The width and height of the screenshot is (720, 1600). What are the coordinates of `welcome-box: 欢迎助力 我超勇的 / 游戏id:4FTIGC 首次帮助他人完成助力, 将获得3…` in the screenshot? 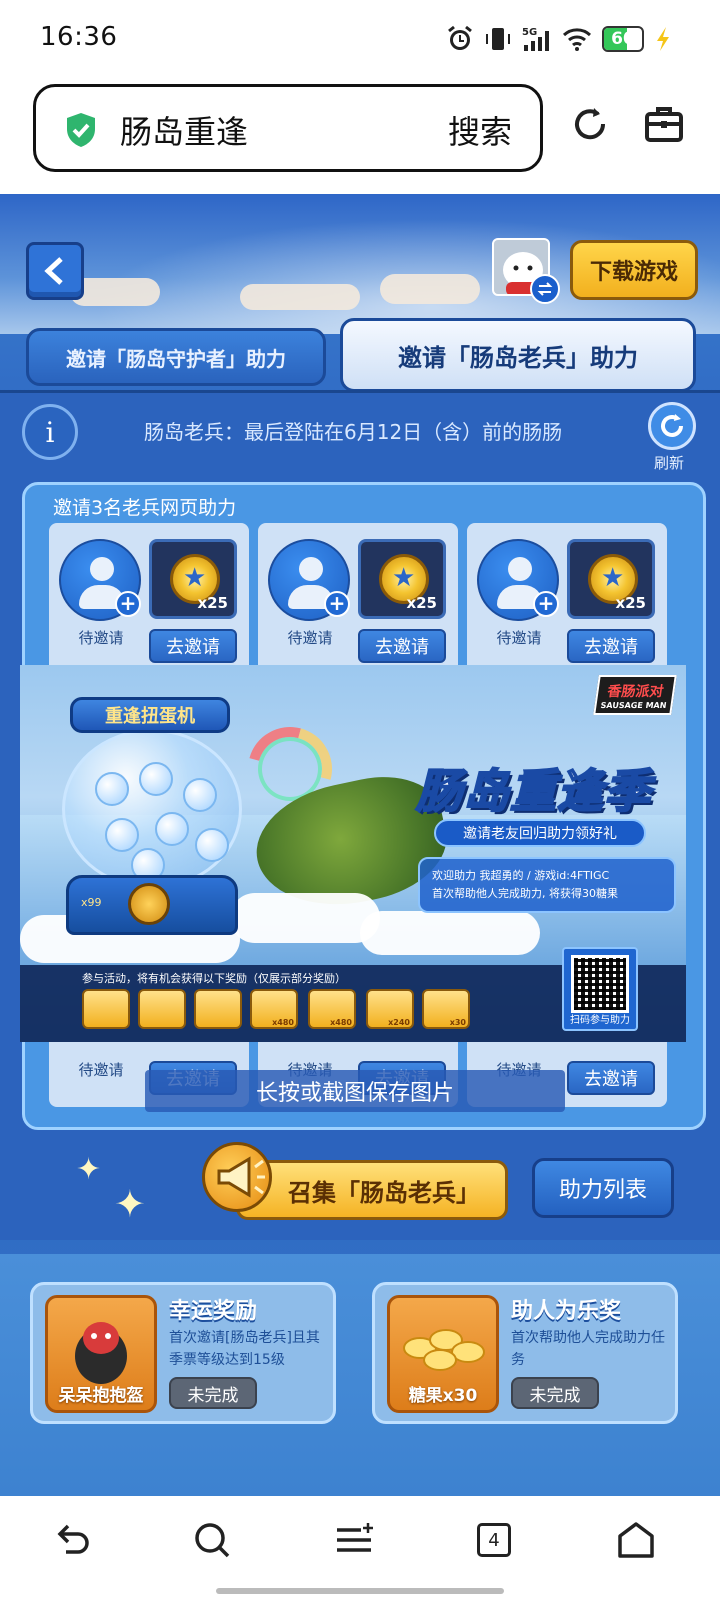 It's located at (547, 885).